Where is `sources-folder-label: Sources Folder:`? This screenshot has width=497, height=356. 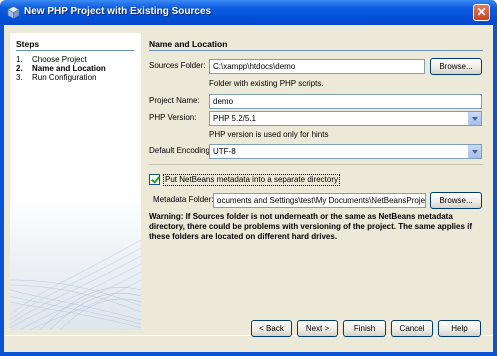
sources-folder-label: Sources Folder: is located at coordinates (177, 65).